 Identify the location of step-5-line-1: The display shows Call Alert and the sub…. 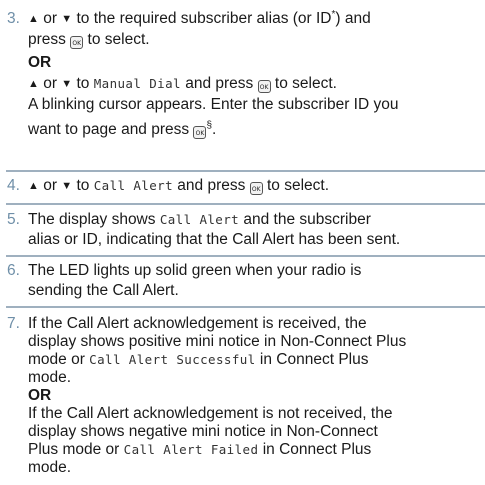
(199, 219).